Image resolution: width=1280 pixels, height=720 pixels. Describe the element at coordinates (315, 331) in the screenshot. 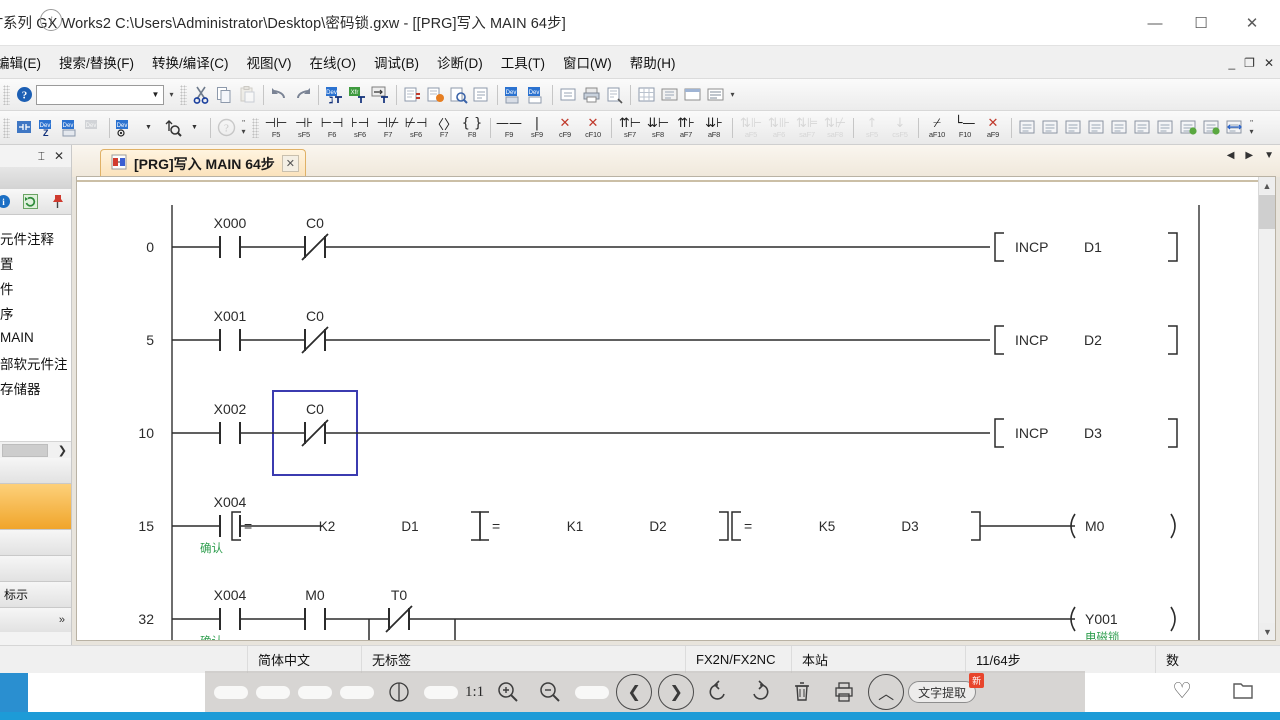

I see `ladder-contact: C0` at that location.